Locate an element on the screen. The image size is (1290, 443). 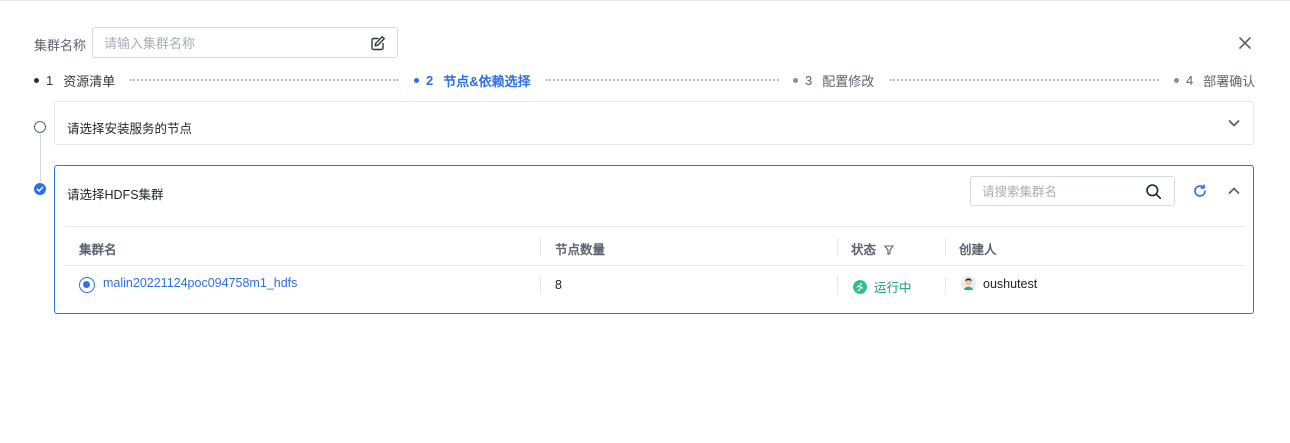
column-header-creator: 创建人 is located at coordinates (978, 250).